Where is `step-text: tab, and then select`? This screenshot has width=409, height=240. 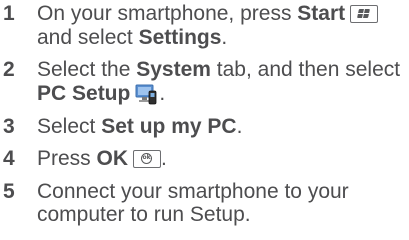 step-text: tab, and then select is located at coordinates (305, 69).